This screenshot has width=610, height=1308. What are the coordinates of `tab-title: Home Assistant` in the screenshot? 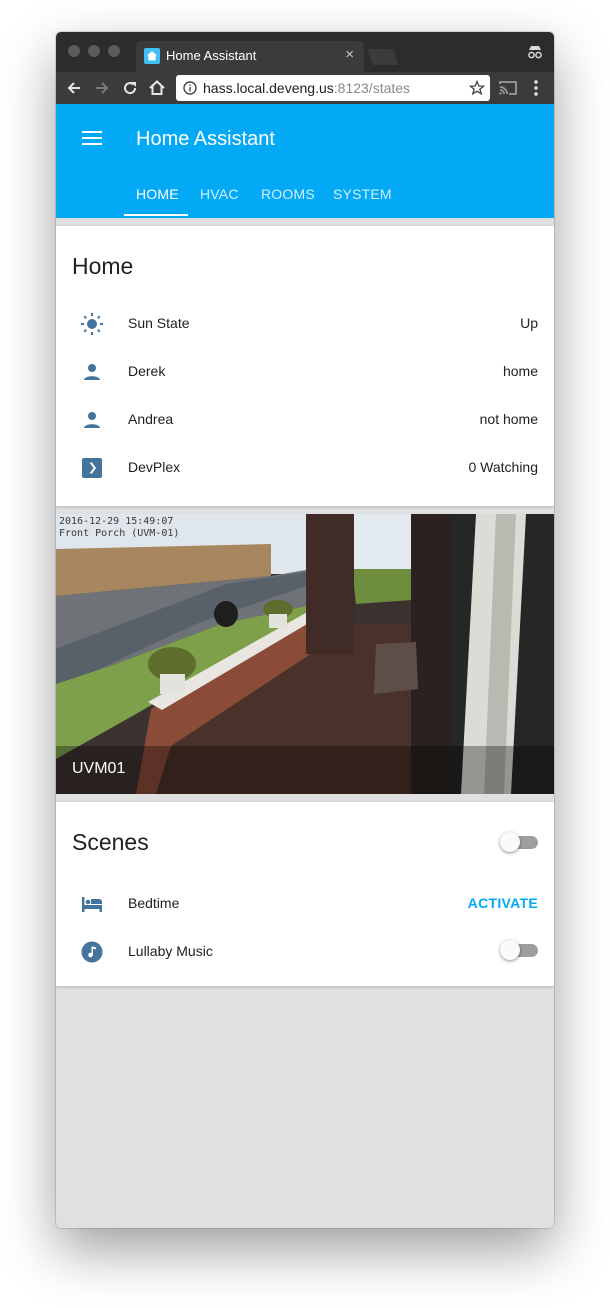 It's located at (211, 55).